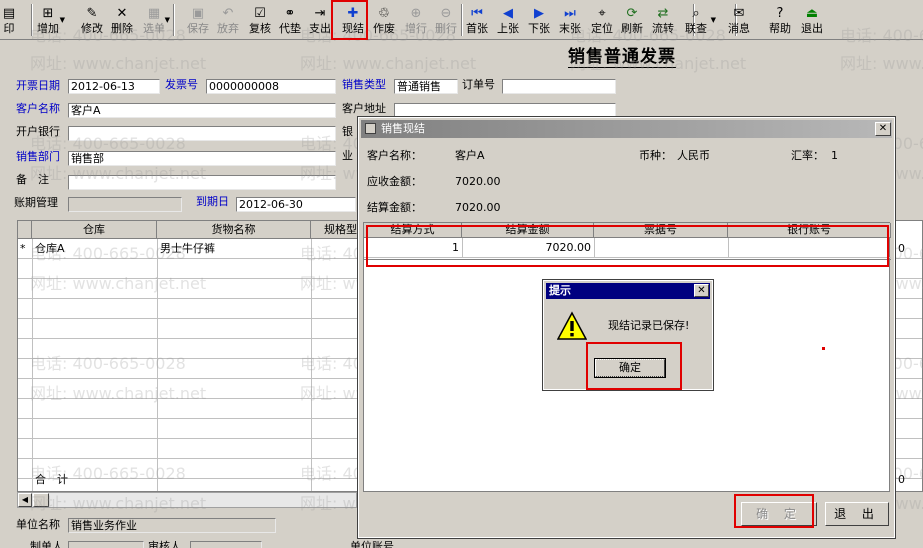  What do you see at coordinates (41, 500) in the screenshot?
I see `scroll-thumb` at bounding box center [41, 500].